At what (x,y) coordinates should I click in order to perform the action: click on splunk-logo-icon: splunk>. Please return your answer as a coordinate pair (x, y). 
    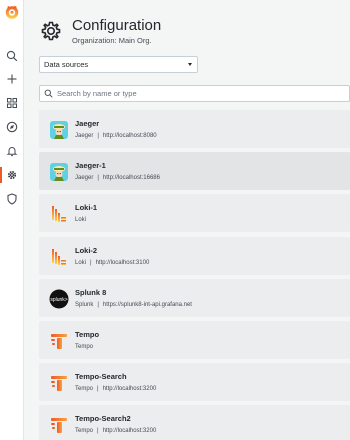
    Looking at the image, I should click on (59, 299).